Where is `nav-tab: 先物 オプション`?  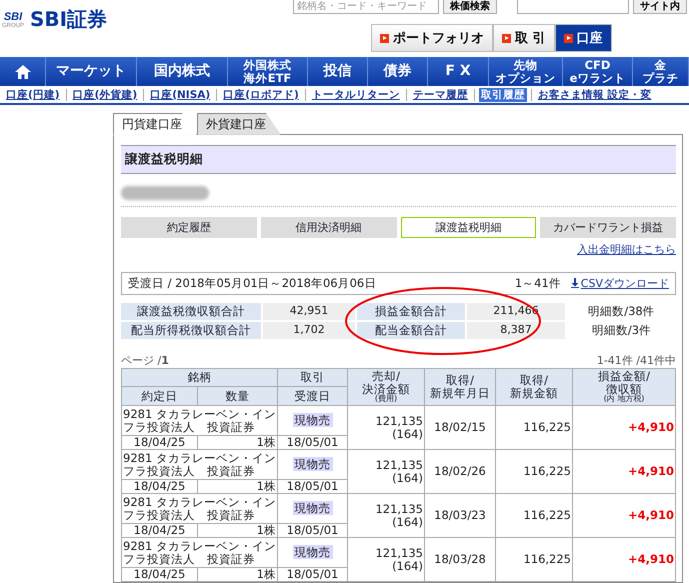 nav-tab: 先物 オプション is located at coordinates (526, 71).